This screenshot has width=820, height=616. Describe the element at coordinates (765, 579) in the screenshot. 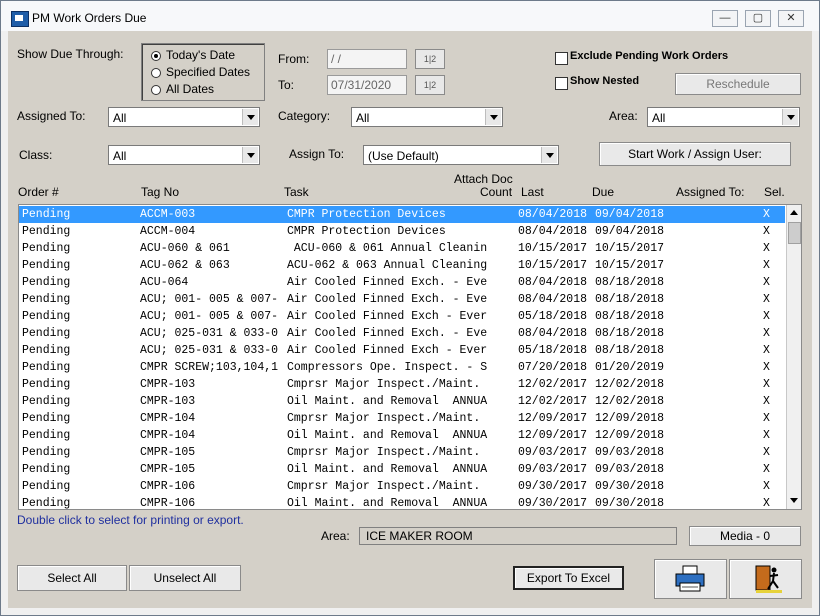

I see `exit-button` at that location.